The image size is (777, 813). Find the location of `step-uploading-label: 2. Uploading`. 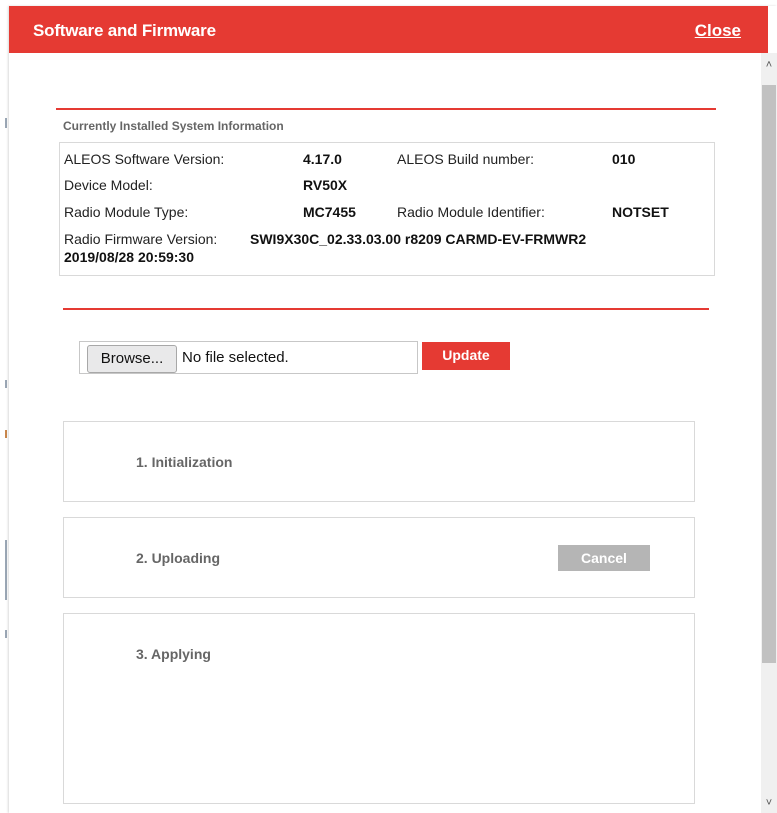

step-uploading-label: 2. Uploading is located at coordinates (178, 558).